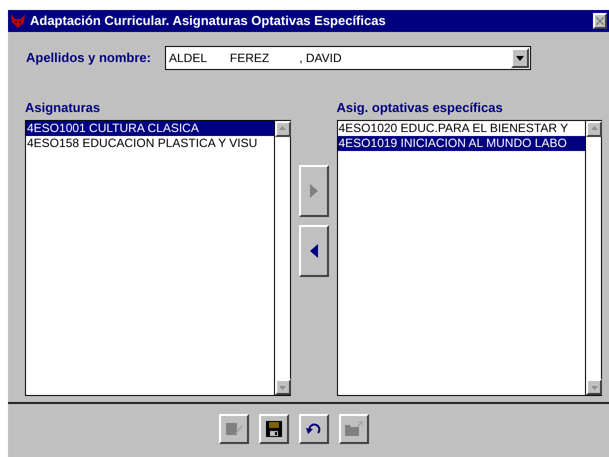 The width and height of the screenshot is (609, 457). What do you see at coordinates (233, 428) in the screenshot?
I see `document-pencil-icon` at bounding box center [233, 428].